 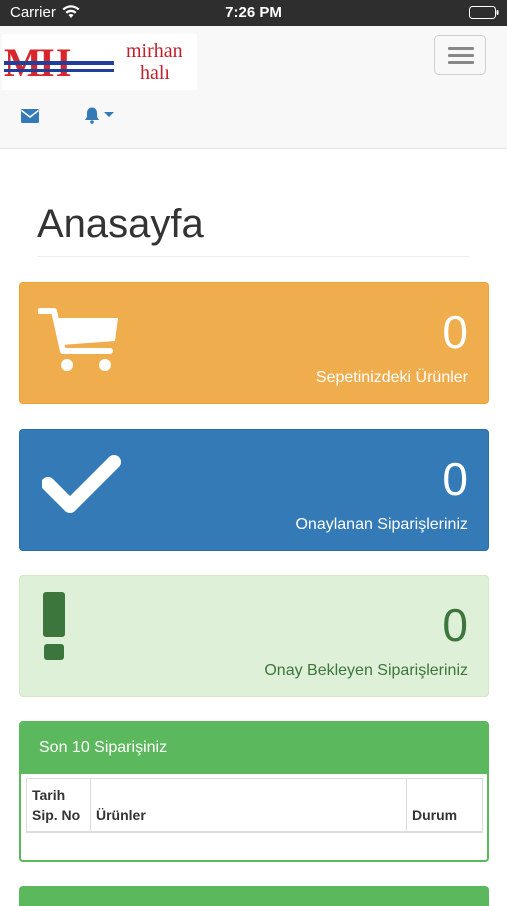 I want to click on pending-count: 0, so click(x=455, y=625).